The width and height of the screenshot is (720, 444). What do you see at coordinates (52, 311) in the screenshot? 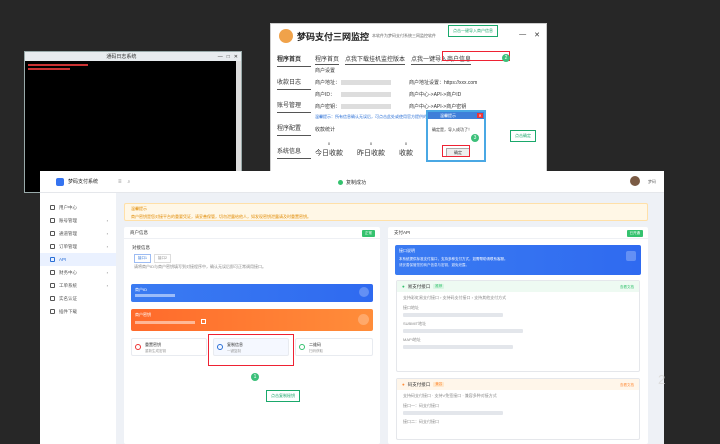
I see `download-icon` at bounding box center [52, 311].